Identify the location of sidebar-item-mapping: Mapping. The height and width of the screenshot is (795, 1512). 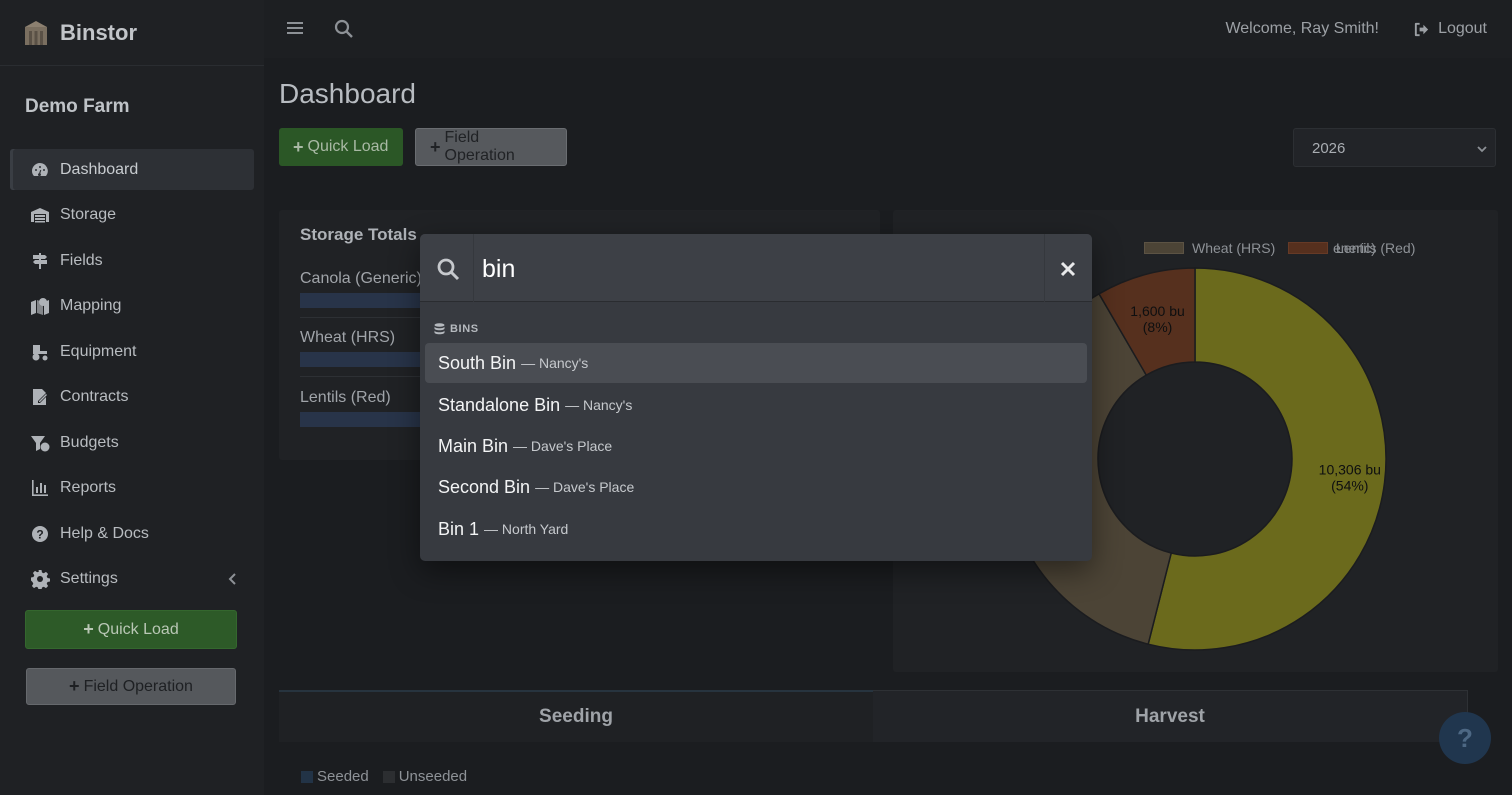
(132, 306).